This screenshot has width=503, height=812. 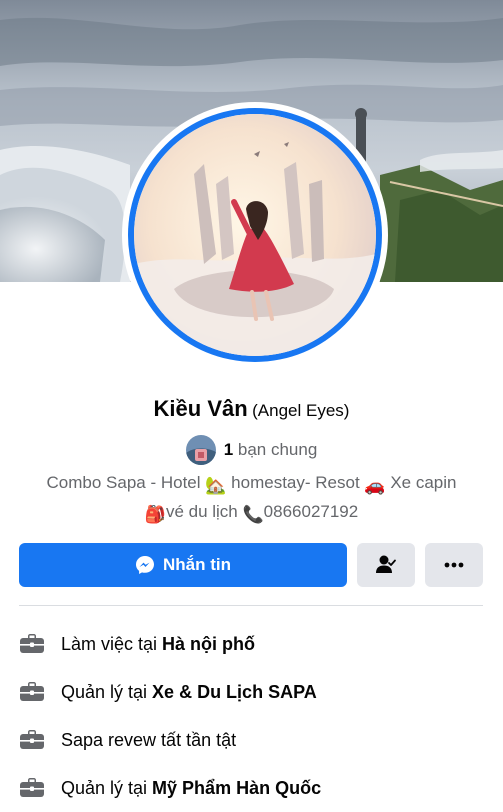 What do you see at coordinates (311, 511) in the screenshot?
I see `bio-phone-number: 0866027192` at bounding box center [311, 511].